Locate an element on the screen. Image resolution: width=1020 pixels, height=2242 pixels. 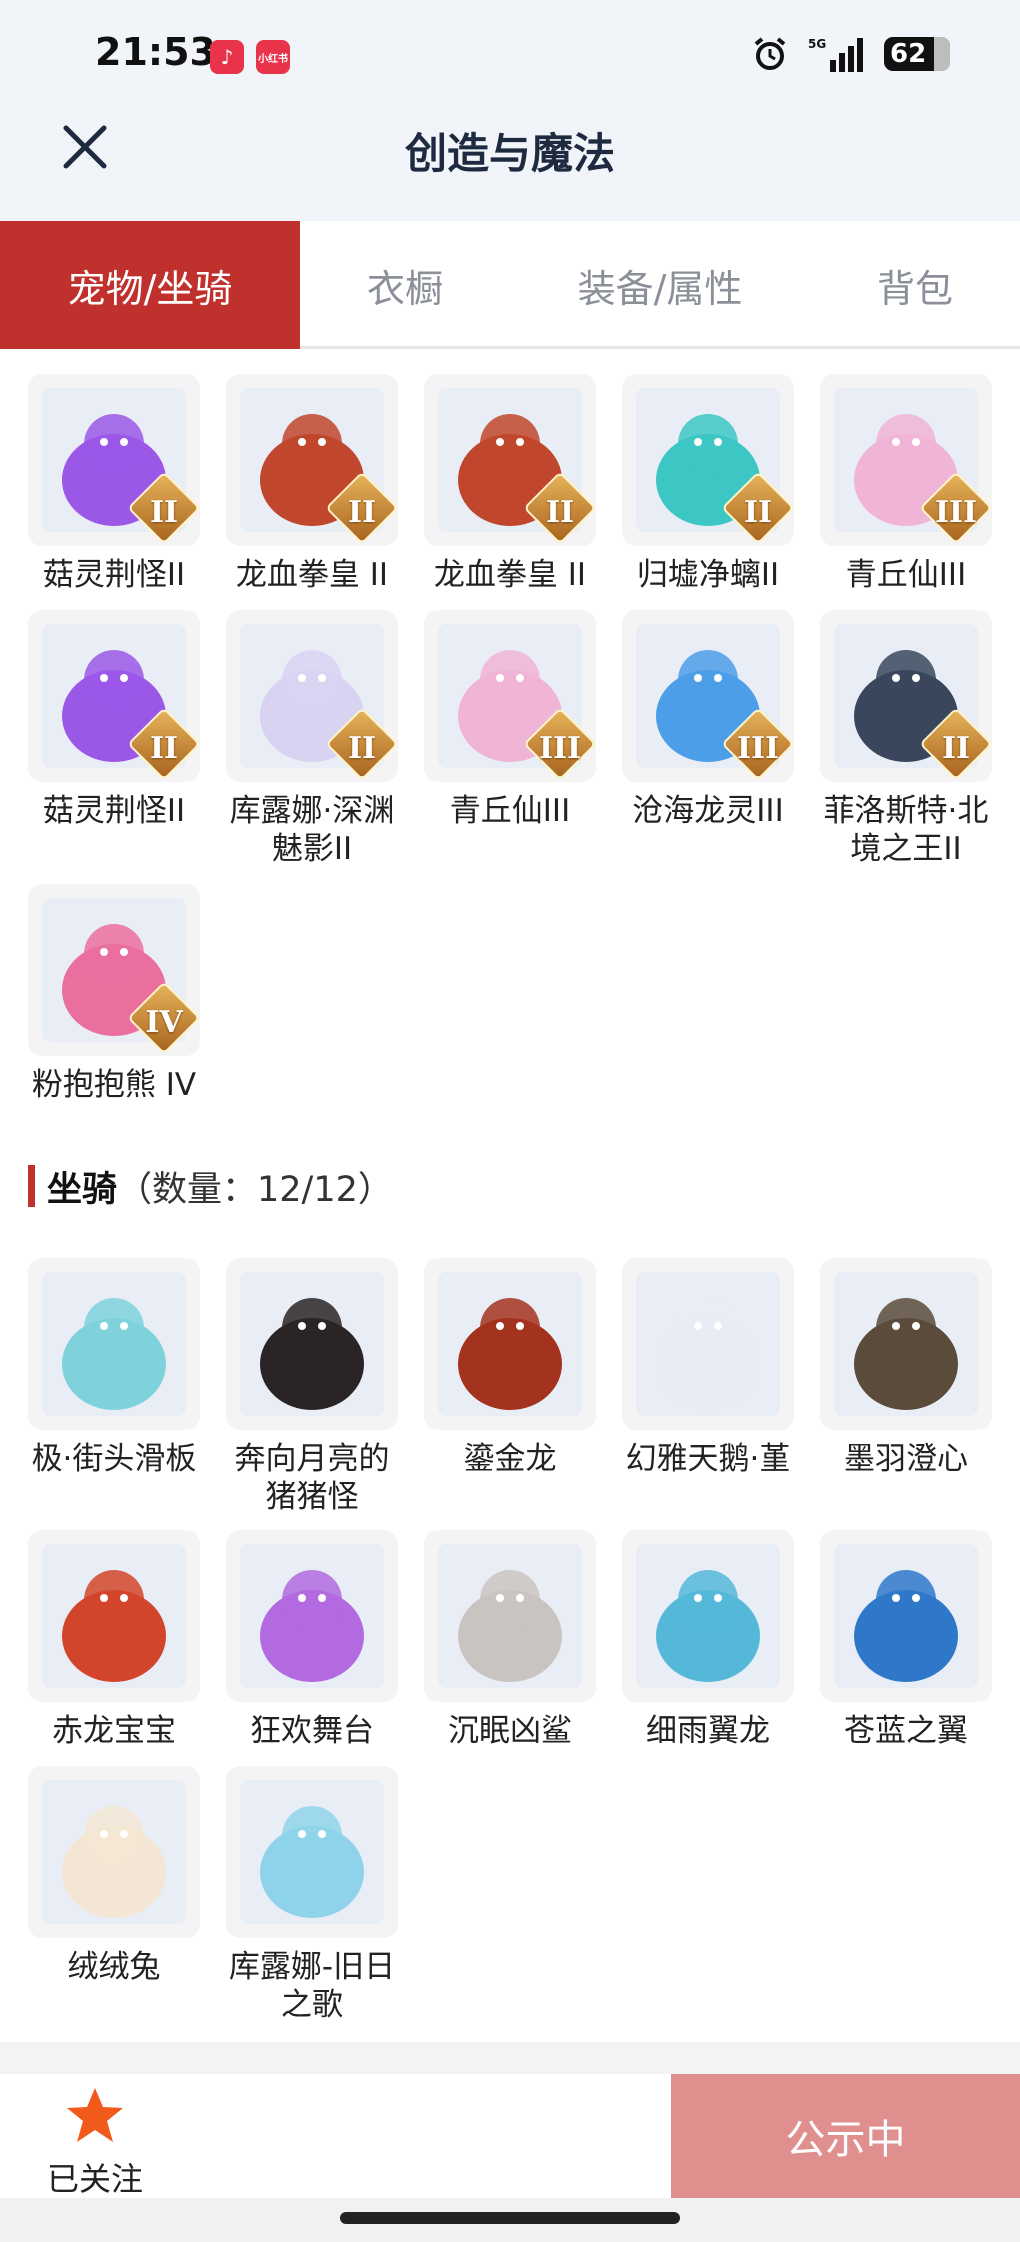
skateboard-icon is located at coordinates (114, 1344).